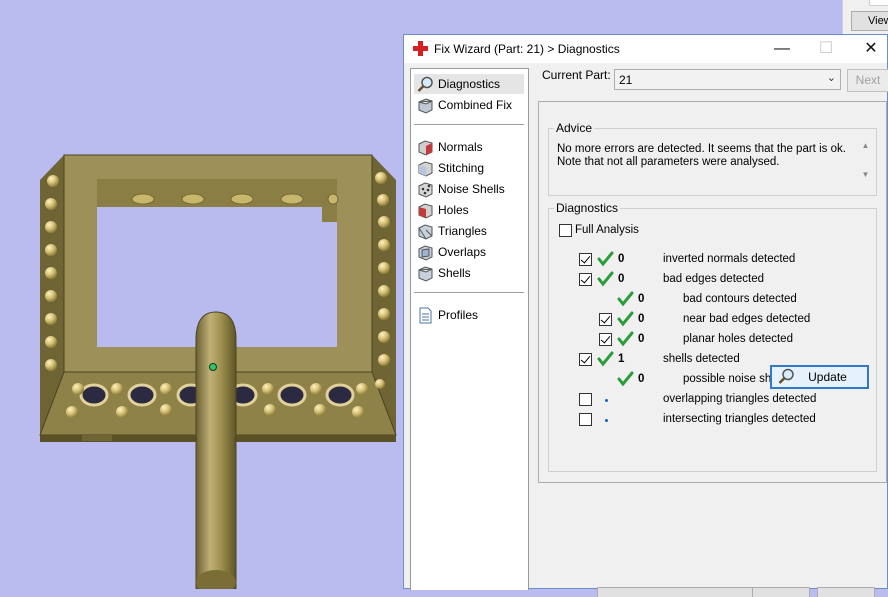 The width and height of the screenshot is (888, 597). What do you see at coordinates (565, 230) in the screenshot?
I see `full-analysis-checkbox` at bounding box center [565, 230].